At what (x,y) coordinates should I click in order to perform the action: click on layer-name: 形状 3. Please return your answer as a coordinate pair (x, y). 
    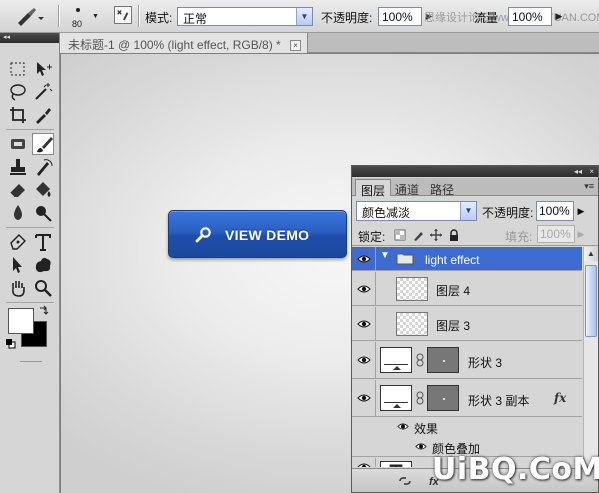
    Looking at the image, I should click on (485, 363).